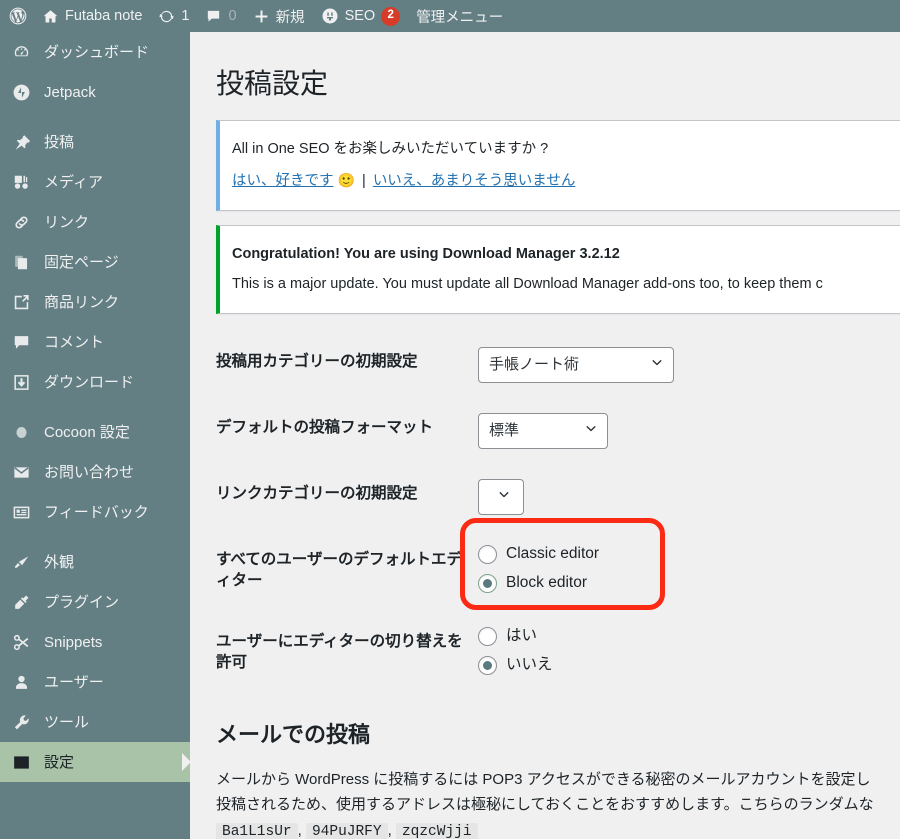 The image size is (900, 839). What do you see at coordinates (95, 302) in the screenshot?
I see `sidebar-item-product-links: 商品リンク` at bounding box center [95, 302].